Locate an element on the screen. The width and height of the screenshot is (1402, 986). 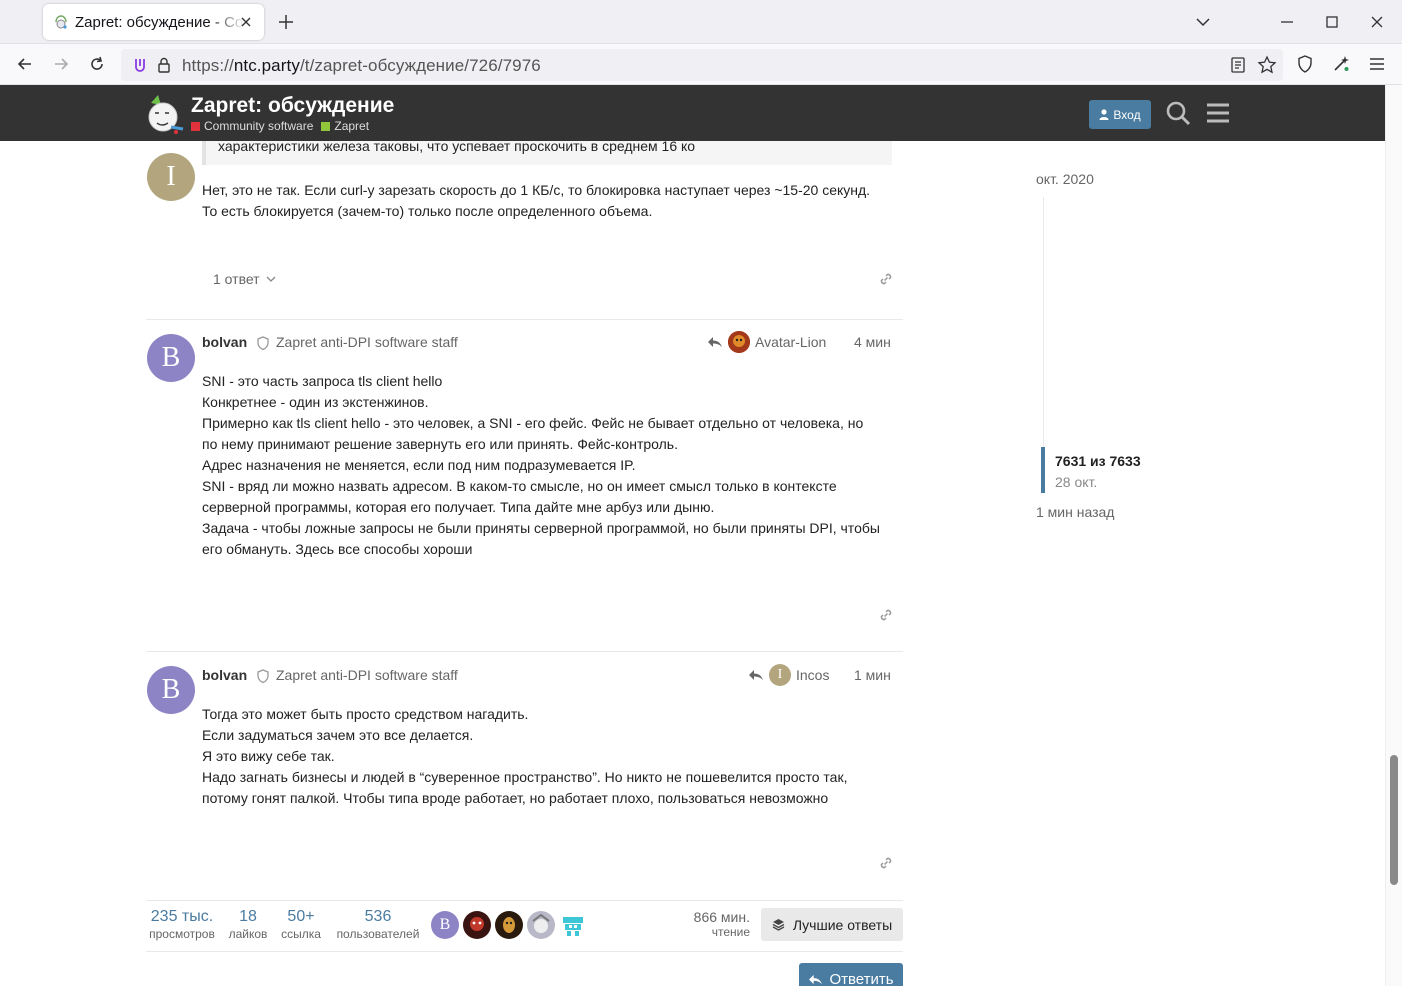
site-logo-icon is located at coordinates (165, 114).